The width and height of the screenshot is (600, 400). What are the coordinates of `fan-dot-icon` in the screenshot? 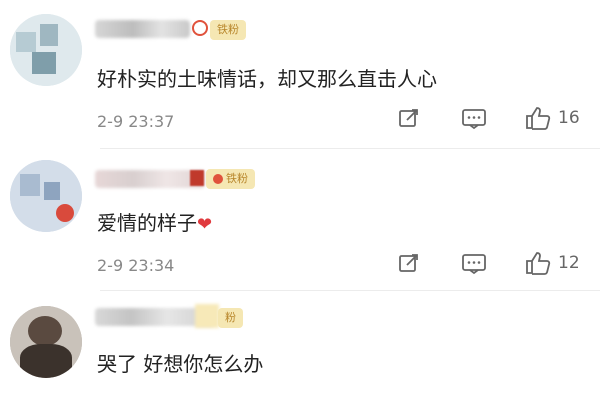 It's located at (218, 179).